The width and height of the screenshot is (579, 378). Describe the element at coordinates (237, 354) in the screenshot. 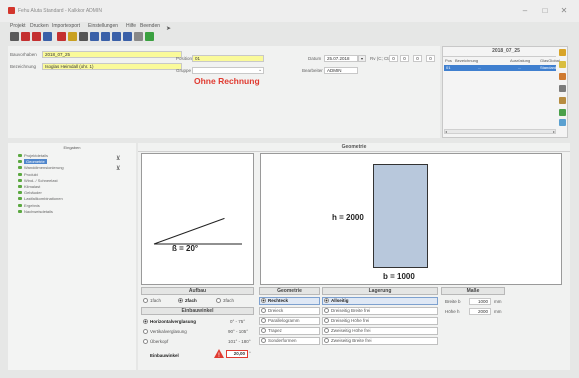

I see `einbauwinkel-input: 20,00` at that location.